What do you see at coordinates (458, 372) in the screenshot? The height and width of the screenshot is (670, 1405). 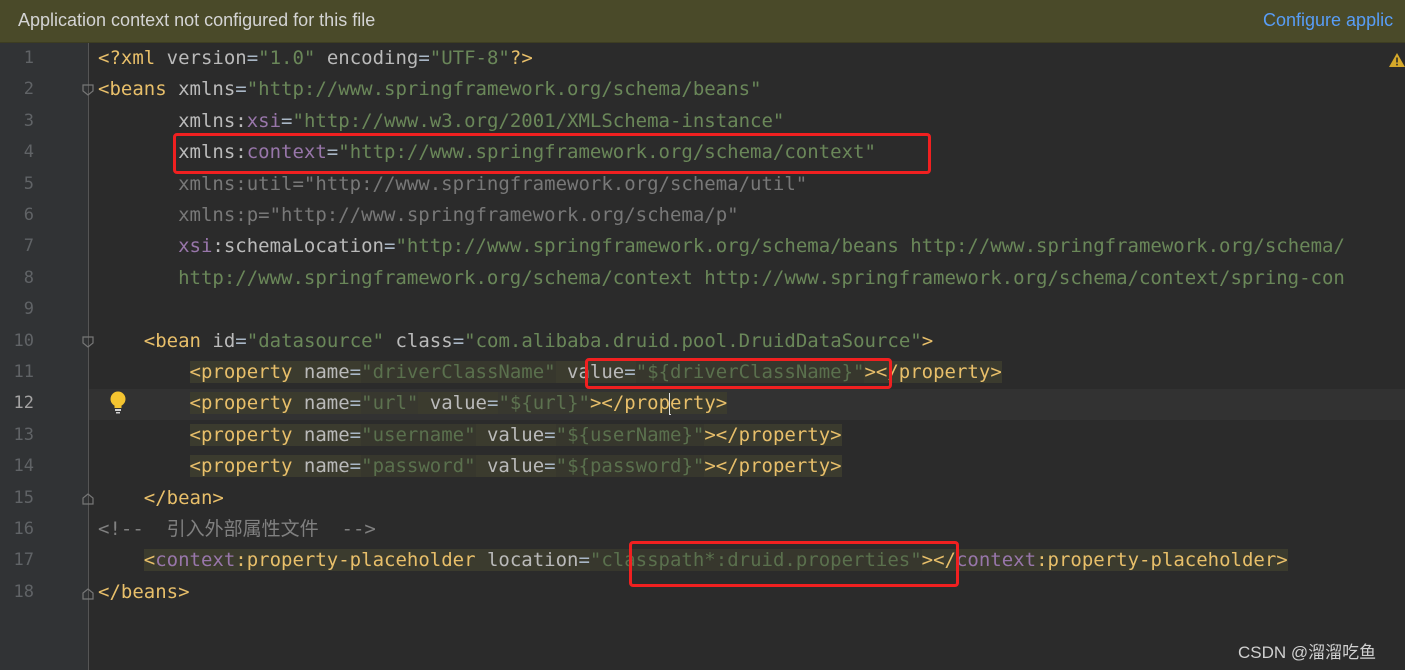 I see `code-token: "driverClassName"` at bounding box center [458, 372].